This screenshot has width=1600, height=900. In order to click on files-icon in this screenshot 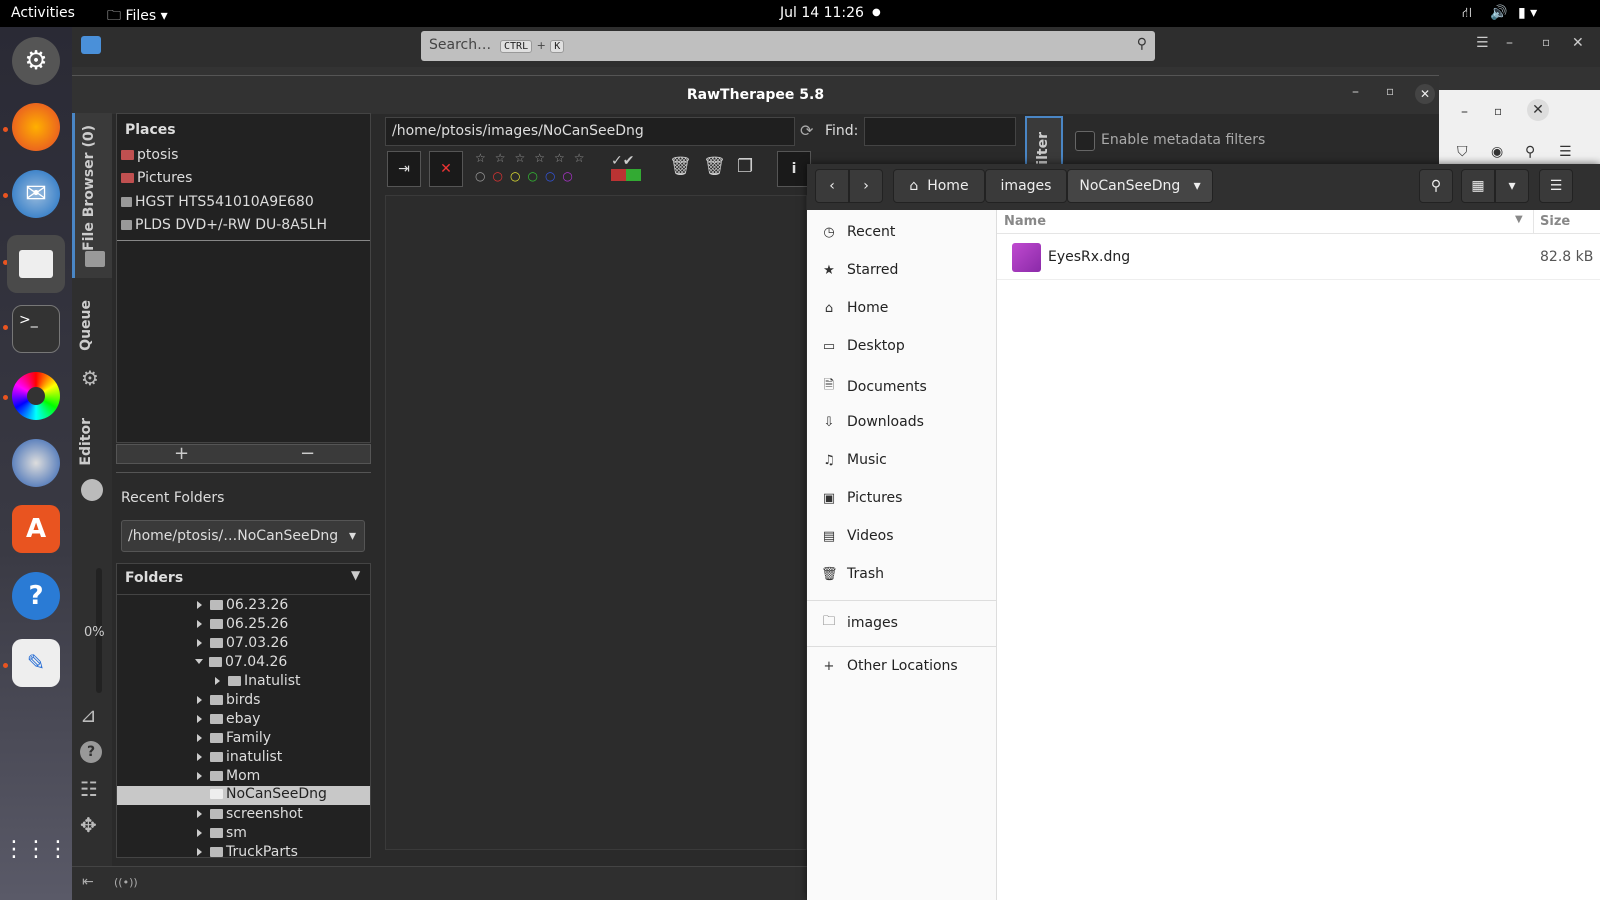, I will do `click(36, 264)`.